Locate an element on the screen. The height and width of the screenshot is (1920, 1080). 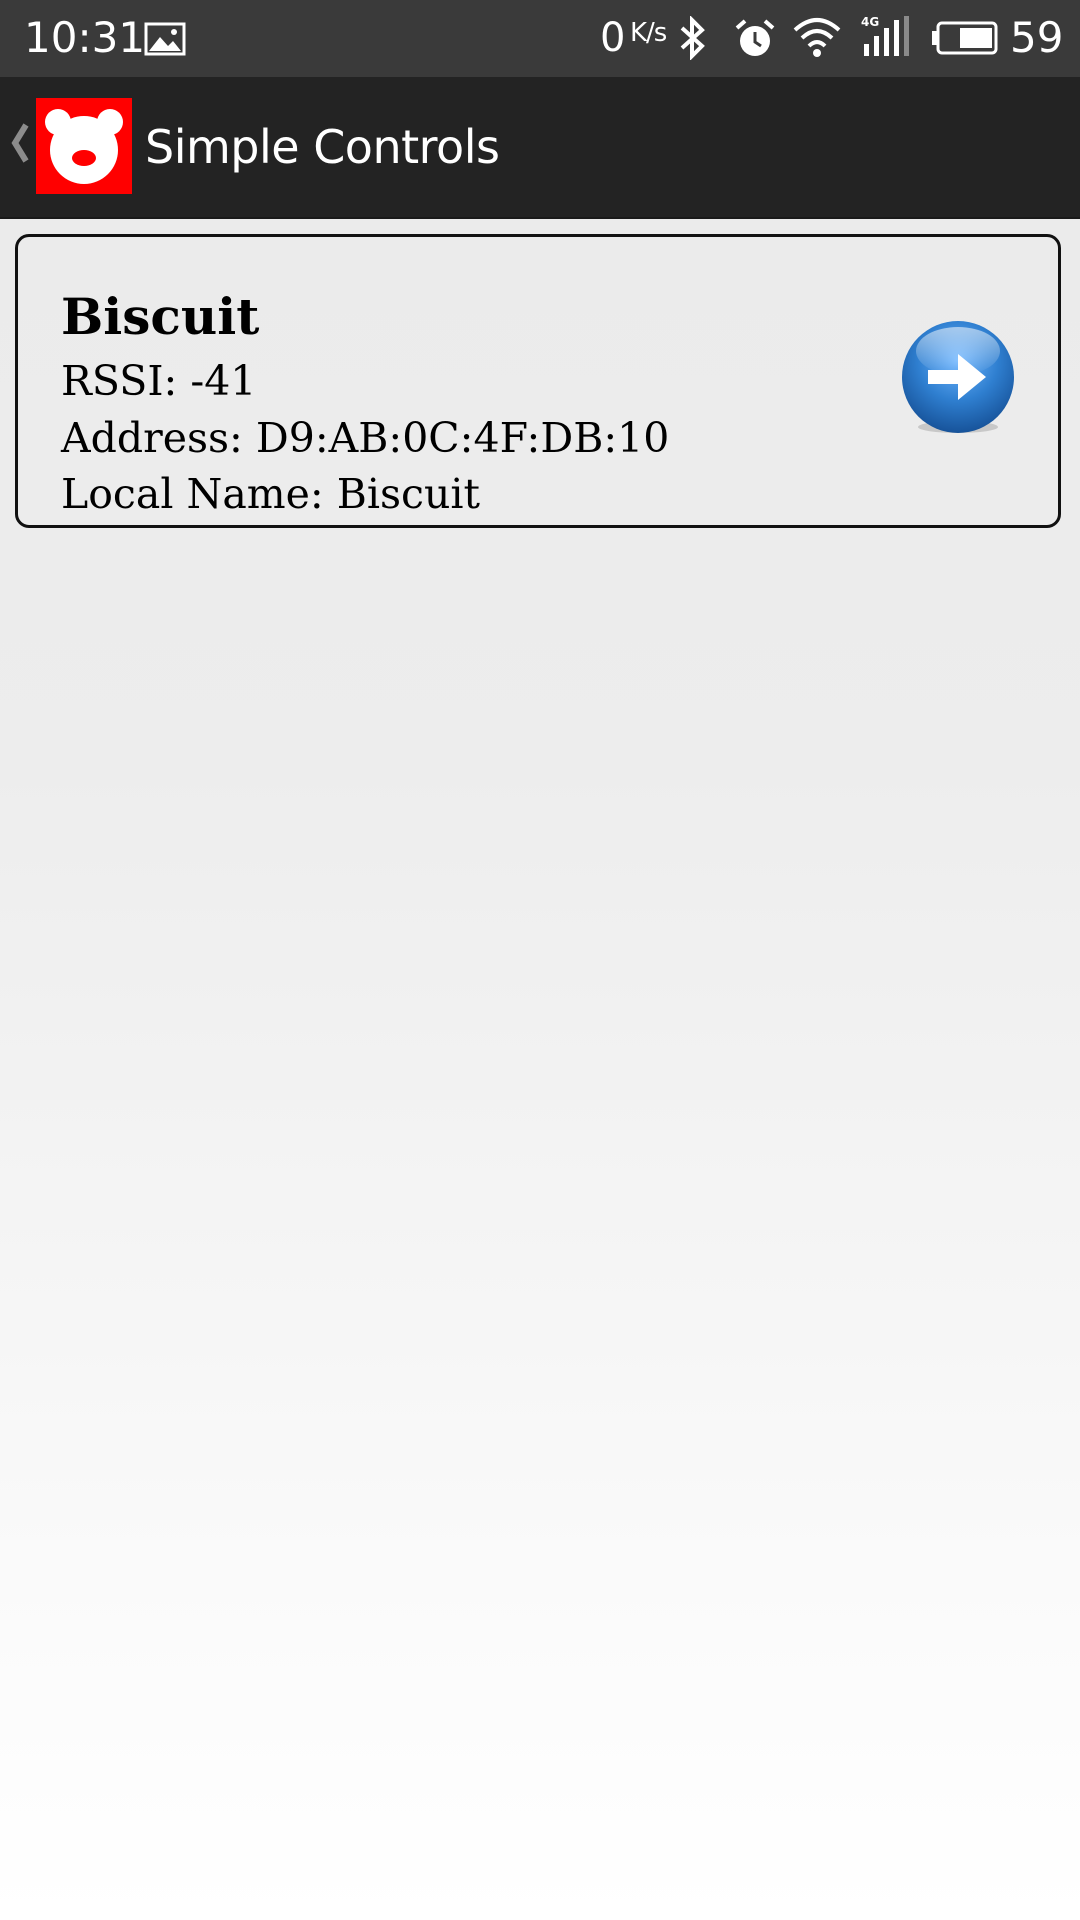
arrow-right-circle-icon is located at coordinates (958, 381).